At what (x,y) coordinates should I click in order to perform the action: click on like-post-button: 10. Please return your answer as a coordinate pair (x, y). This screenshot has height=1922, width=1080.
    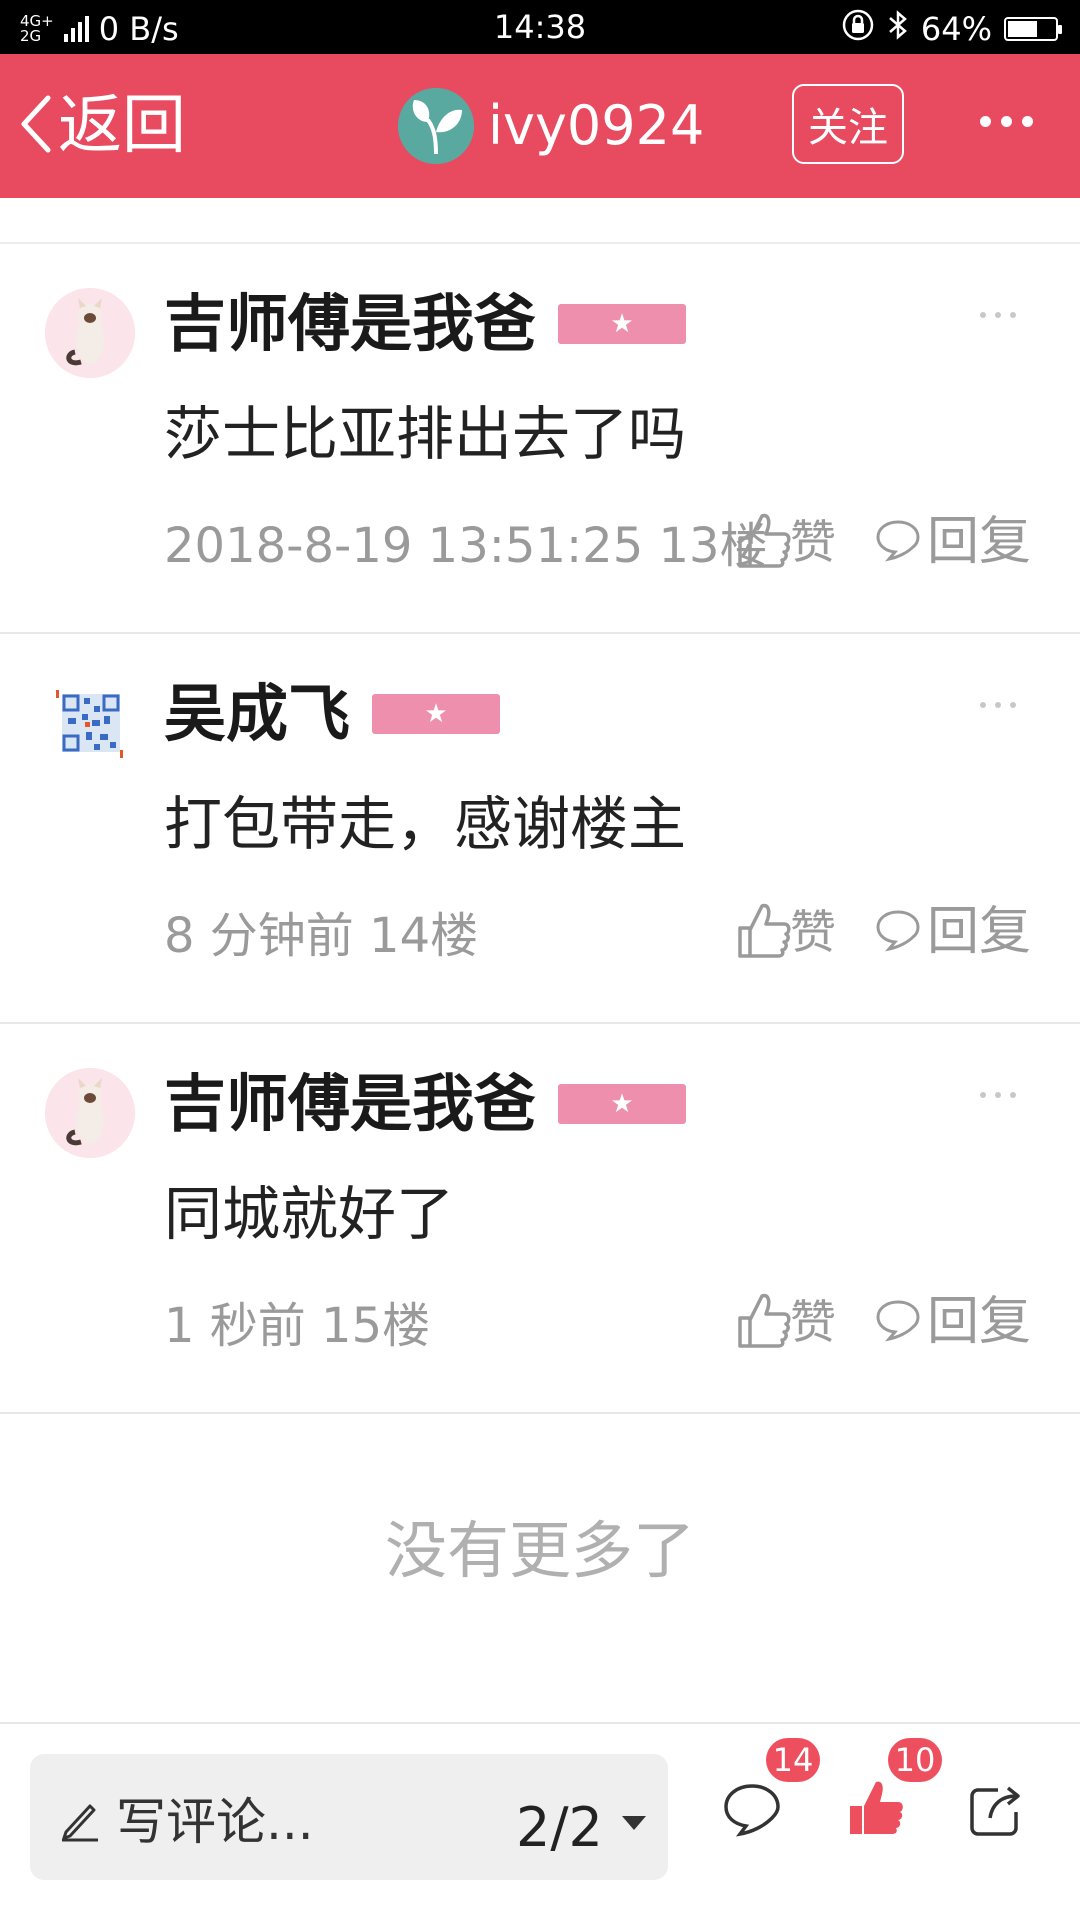
    Looking at the image, I should click on (894, 1790).